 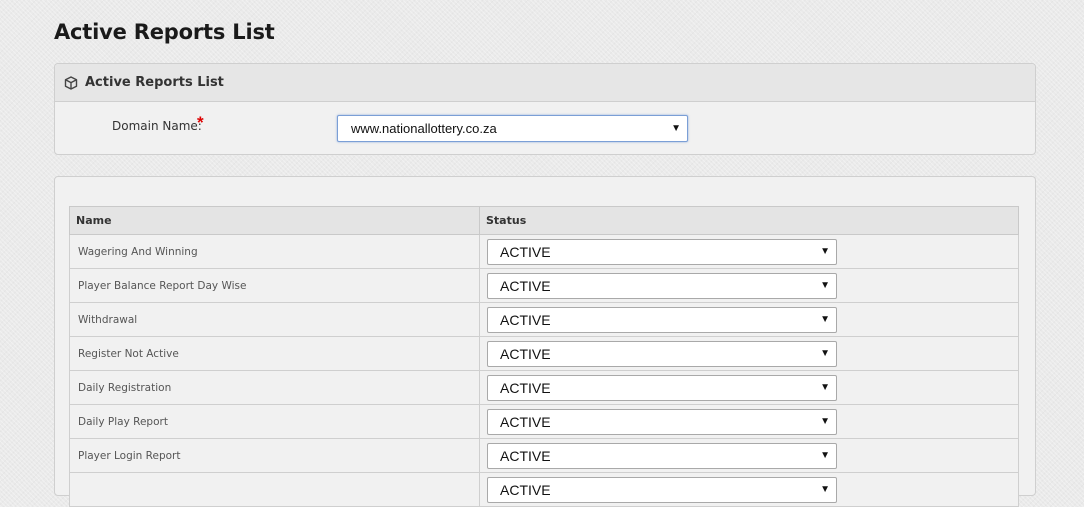 What do you see at coordinates (74, 490) in the screenshot?
I see `report-name` at bounding box center [74, 490].